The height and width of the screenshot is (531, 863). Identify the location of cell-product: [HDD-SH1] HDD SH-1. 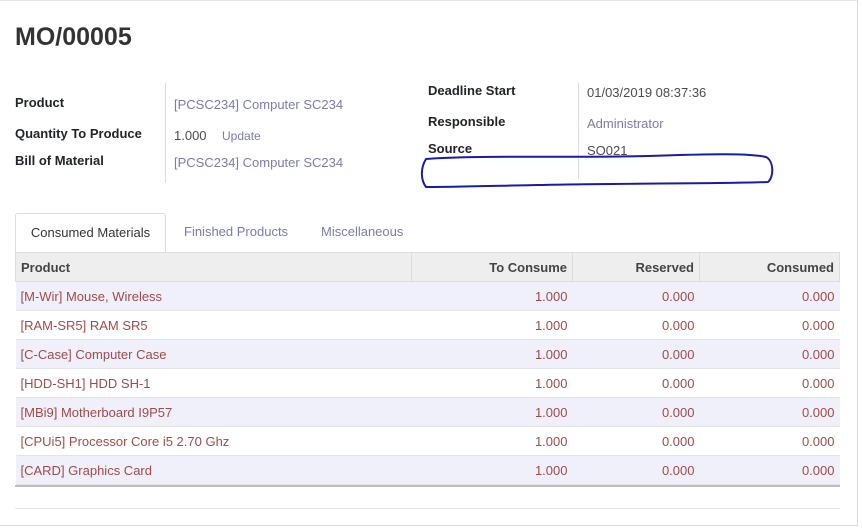
(213, 383).